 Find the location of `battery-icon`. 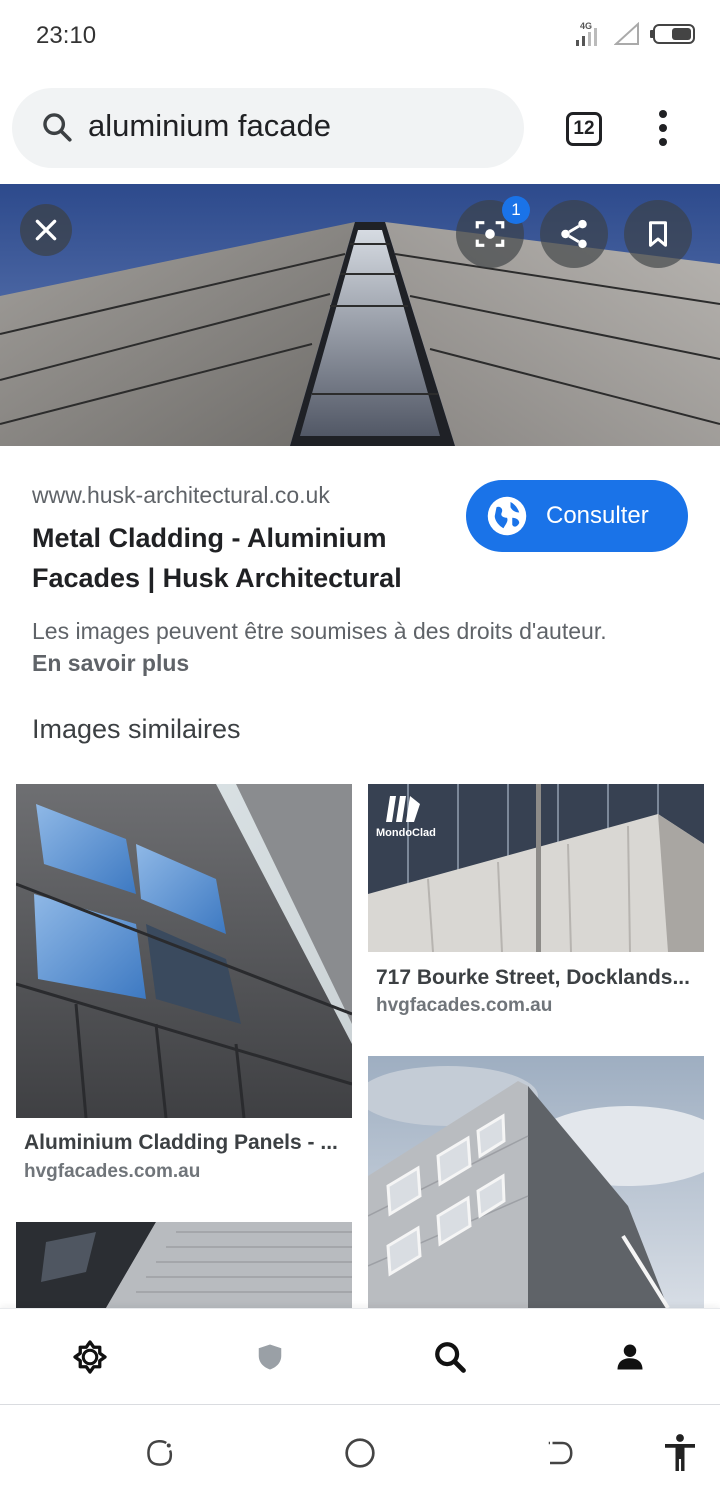

battery-icon is located at coordinates (672, 34).